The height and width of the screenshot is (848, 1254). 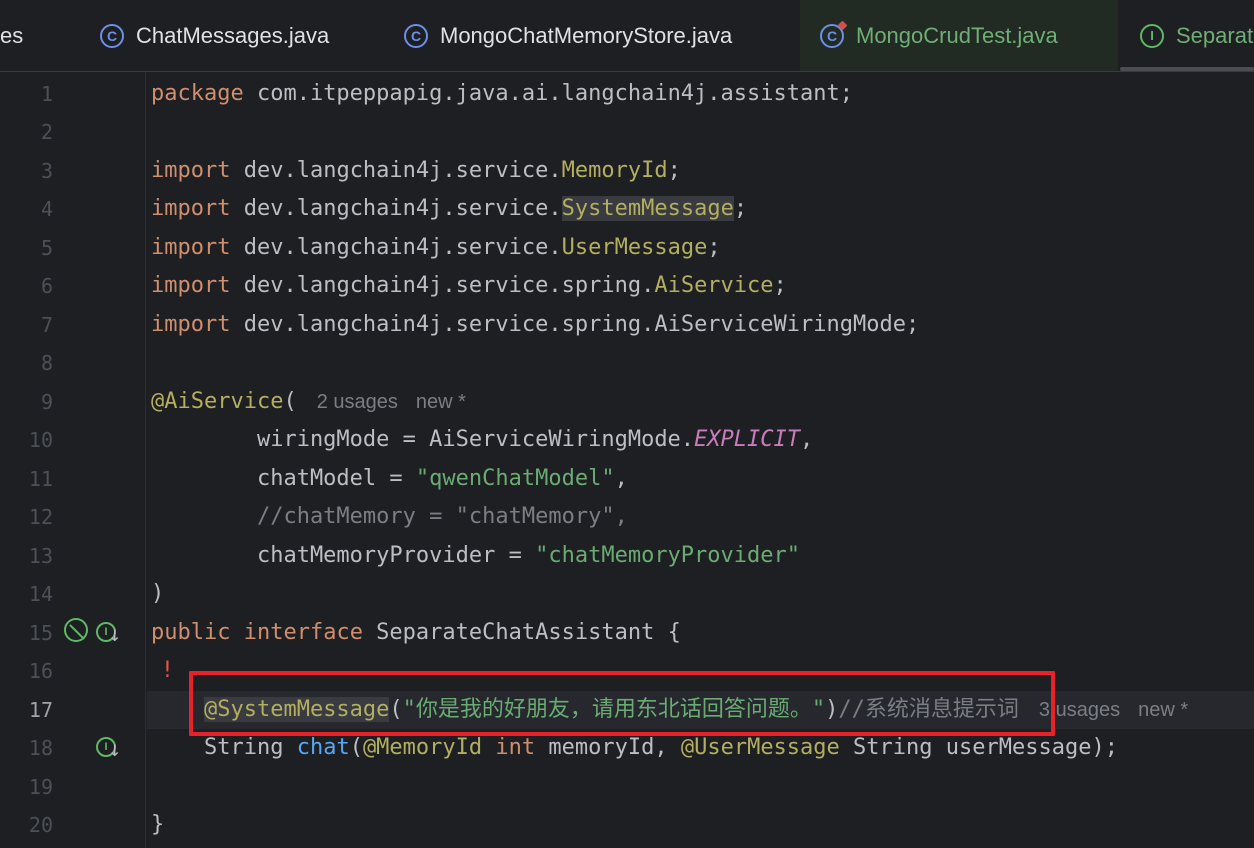 I want to click on code-text: wiringMode = AiServiceWiringMode., so click(x=423, y=439).